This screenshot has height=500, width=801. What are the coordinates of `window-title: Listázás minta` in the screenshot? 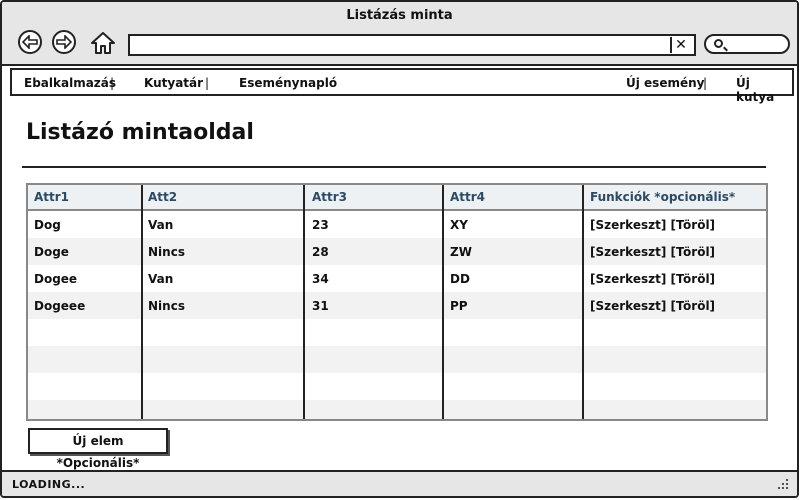 It's located at (399, 15).